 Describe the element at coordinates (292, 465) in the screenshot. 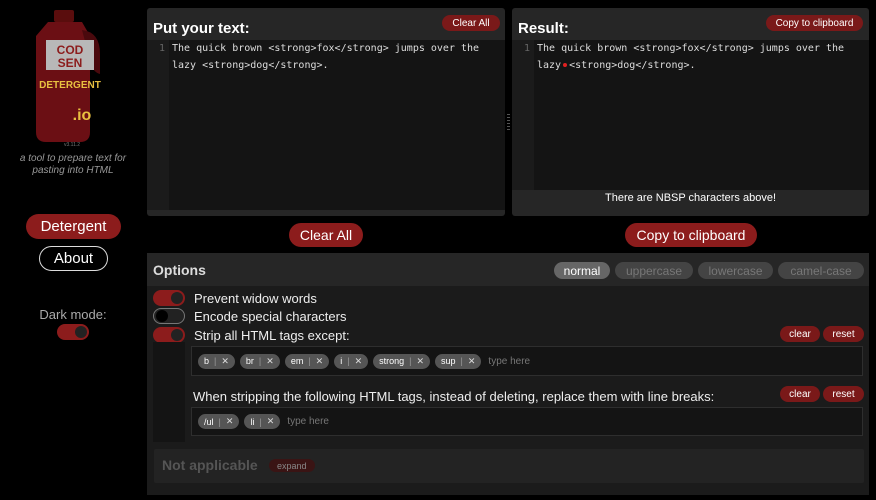

I see `expand-button: expand` at that location.